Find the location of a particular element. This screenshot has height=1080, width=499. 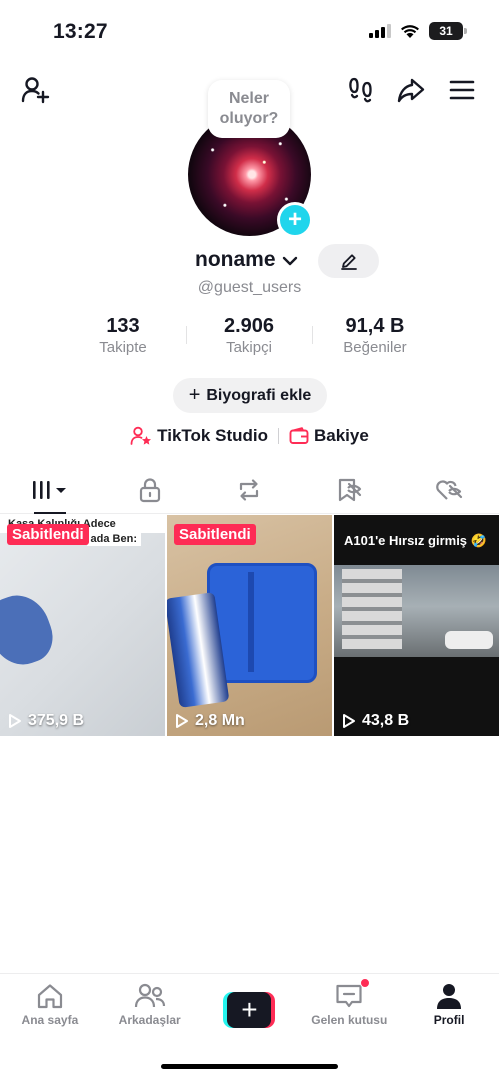

add-bio-label: Biyografi ekle is located at coordinates (259, 395).